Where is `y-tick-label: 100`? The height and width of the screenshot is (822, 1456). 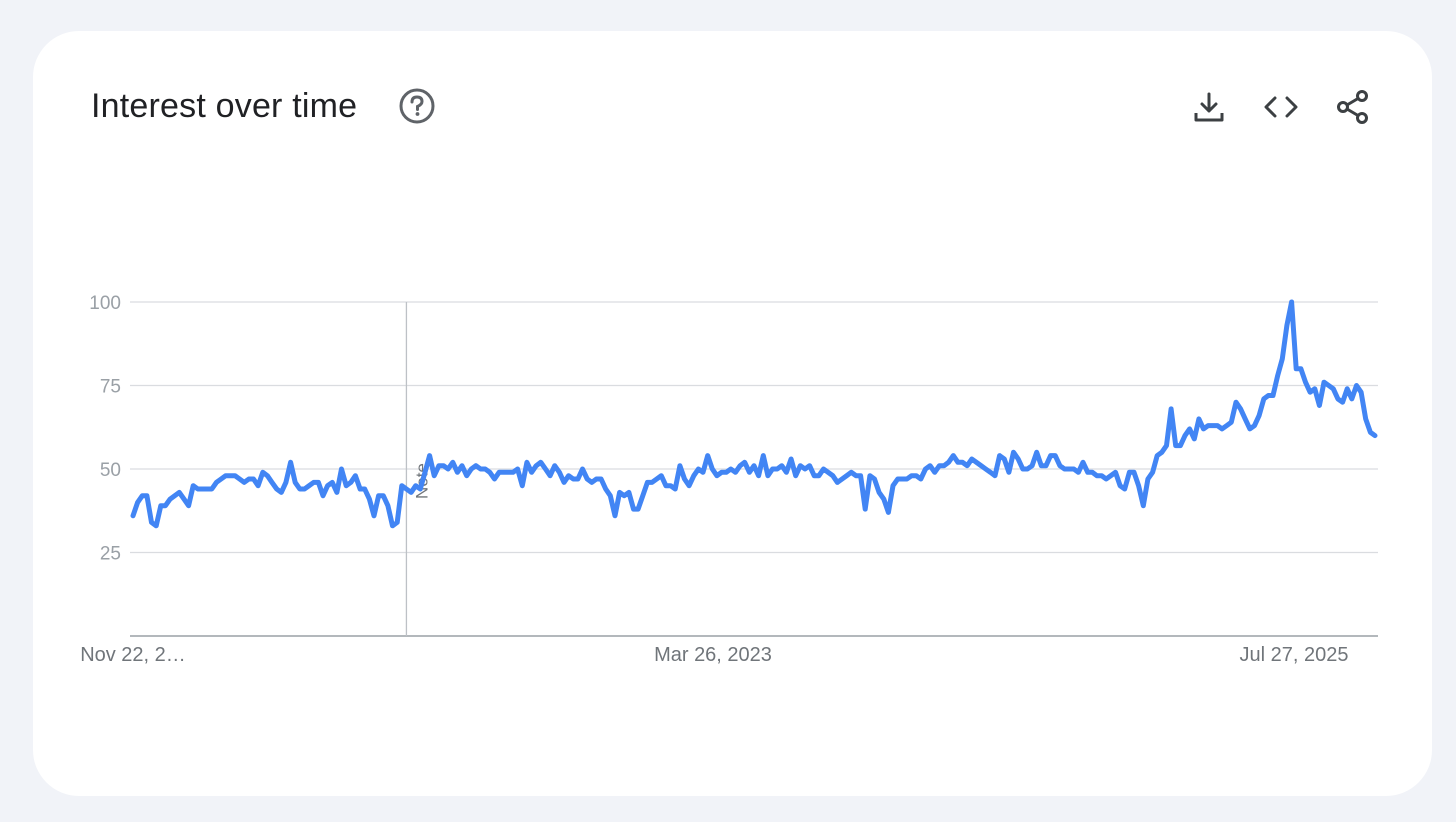 y-tick-label: 100 is located at coordinates (105, 303).